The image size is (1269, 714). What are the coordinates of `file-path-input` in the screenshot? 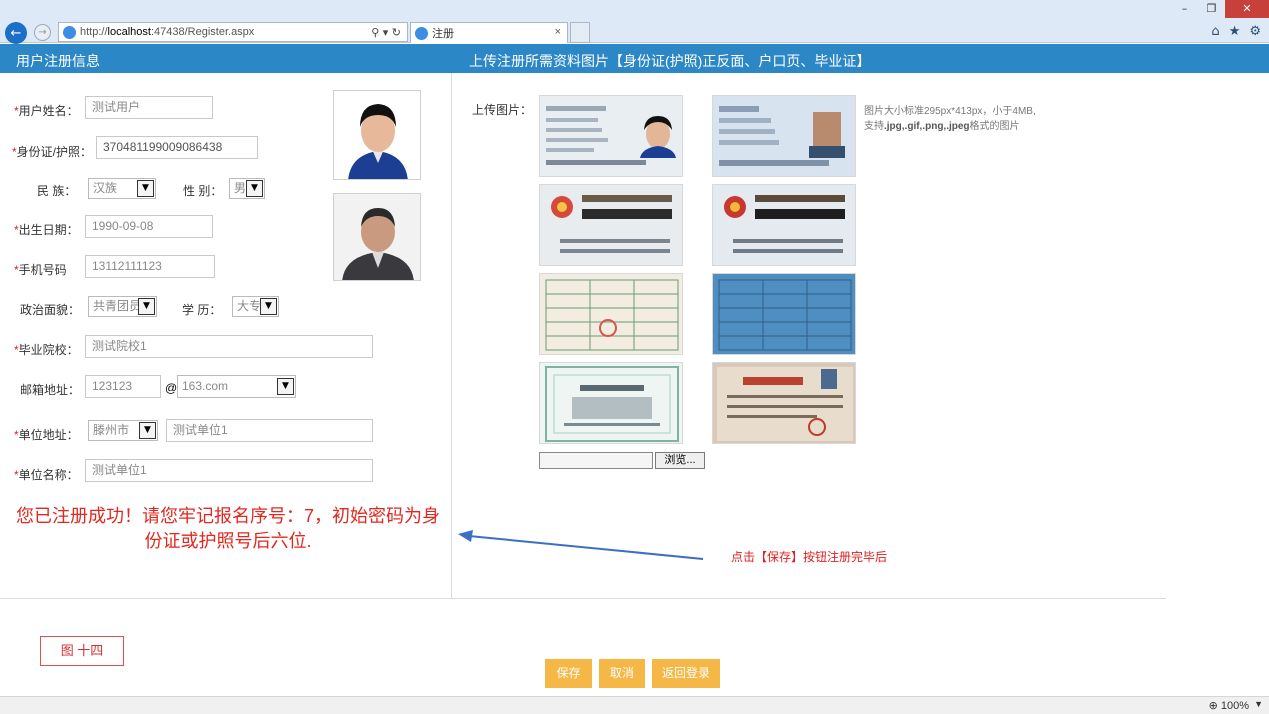 It's located at (596, 460).